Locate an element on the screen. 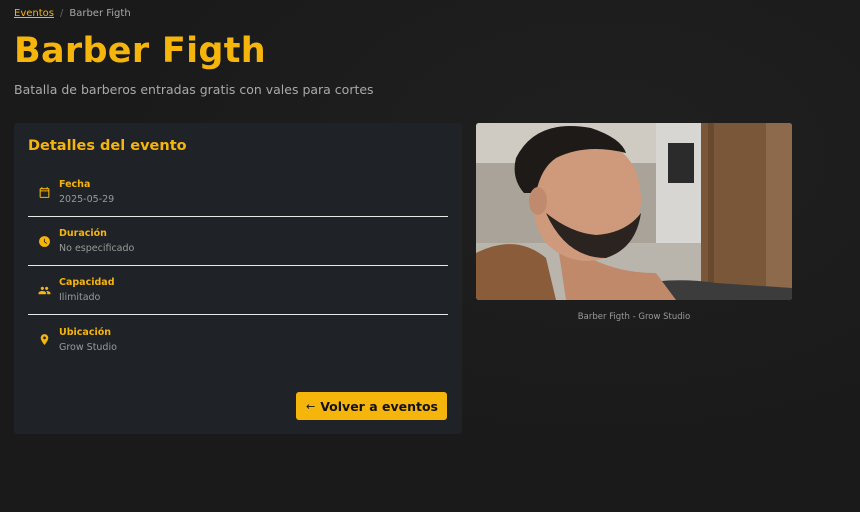 This screenshot has width=860, height=512. detail-label: Fecha is located at coordinates (75, 184).